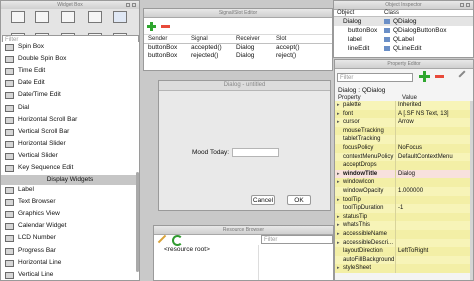 Image resolution: width=474 pixels, height=281 pixels. I want to click on property-row: windowOpacity 1.000000, so click(403, 191).